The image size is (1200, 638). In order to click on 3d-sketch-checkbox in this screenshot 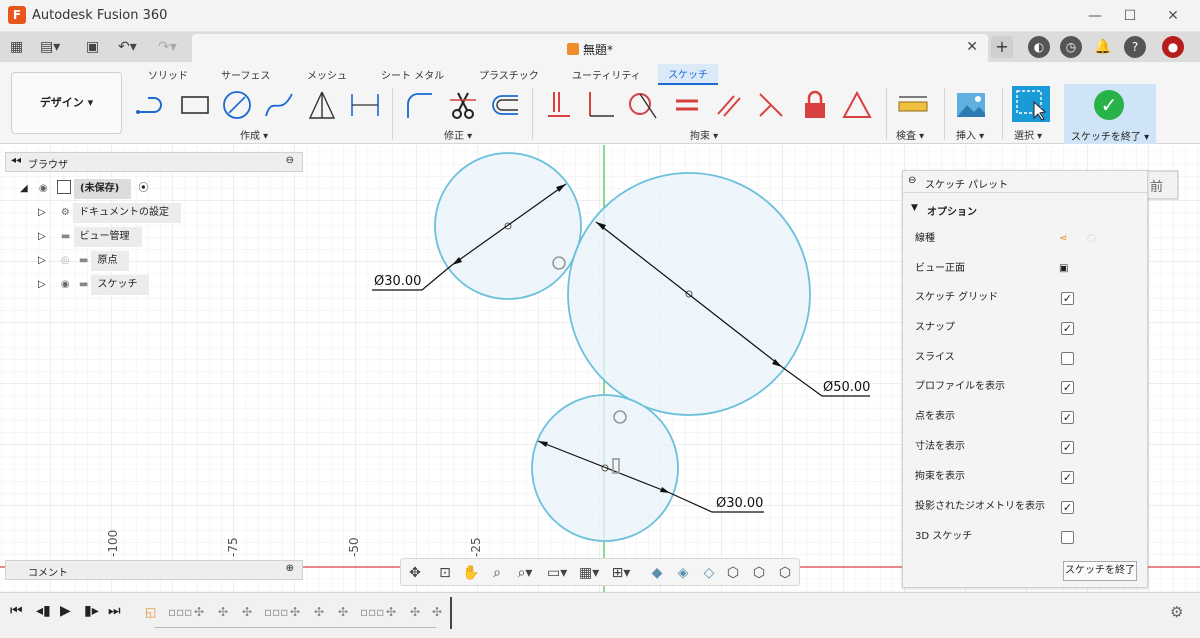, I will do `click(1067, 537)`.